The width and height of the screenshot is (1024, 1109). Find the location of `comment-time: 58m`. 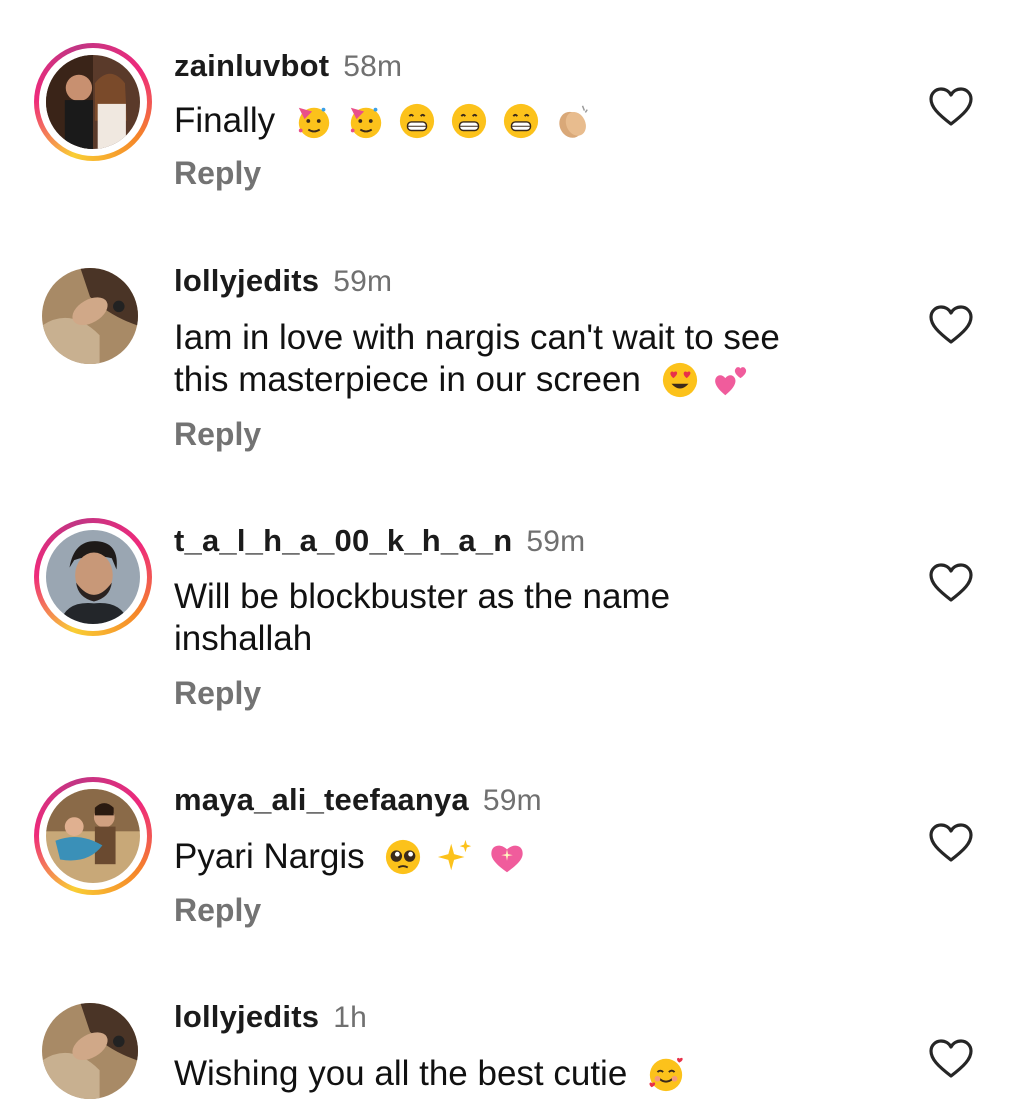

comment-time: 58m is located at coordinates (373, 66).